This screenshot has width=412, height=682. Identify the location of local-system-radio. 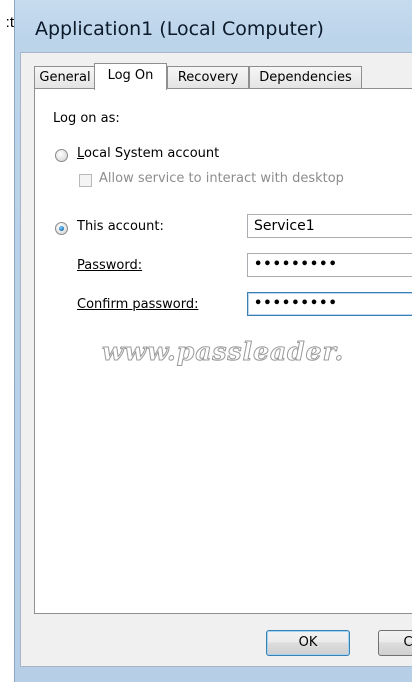
(61, 155).